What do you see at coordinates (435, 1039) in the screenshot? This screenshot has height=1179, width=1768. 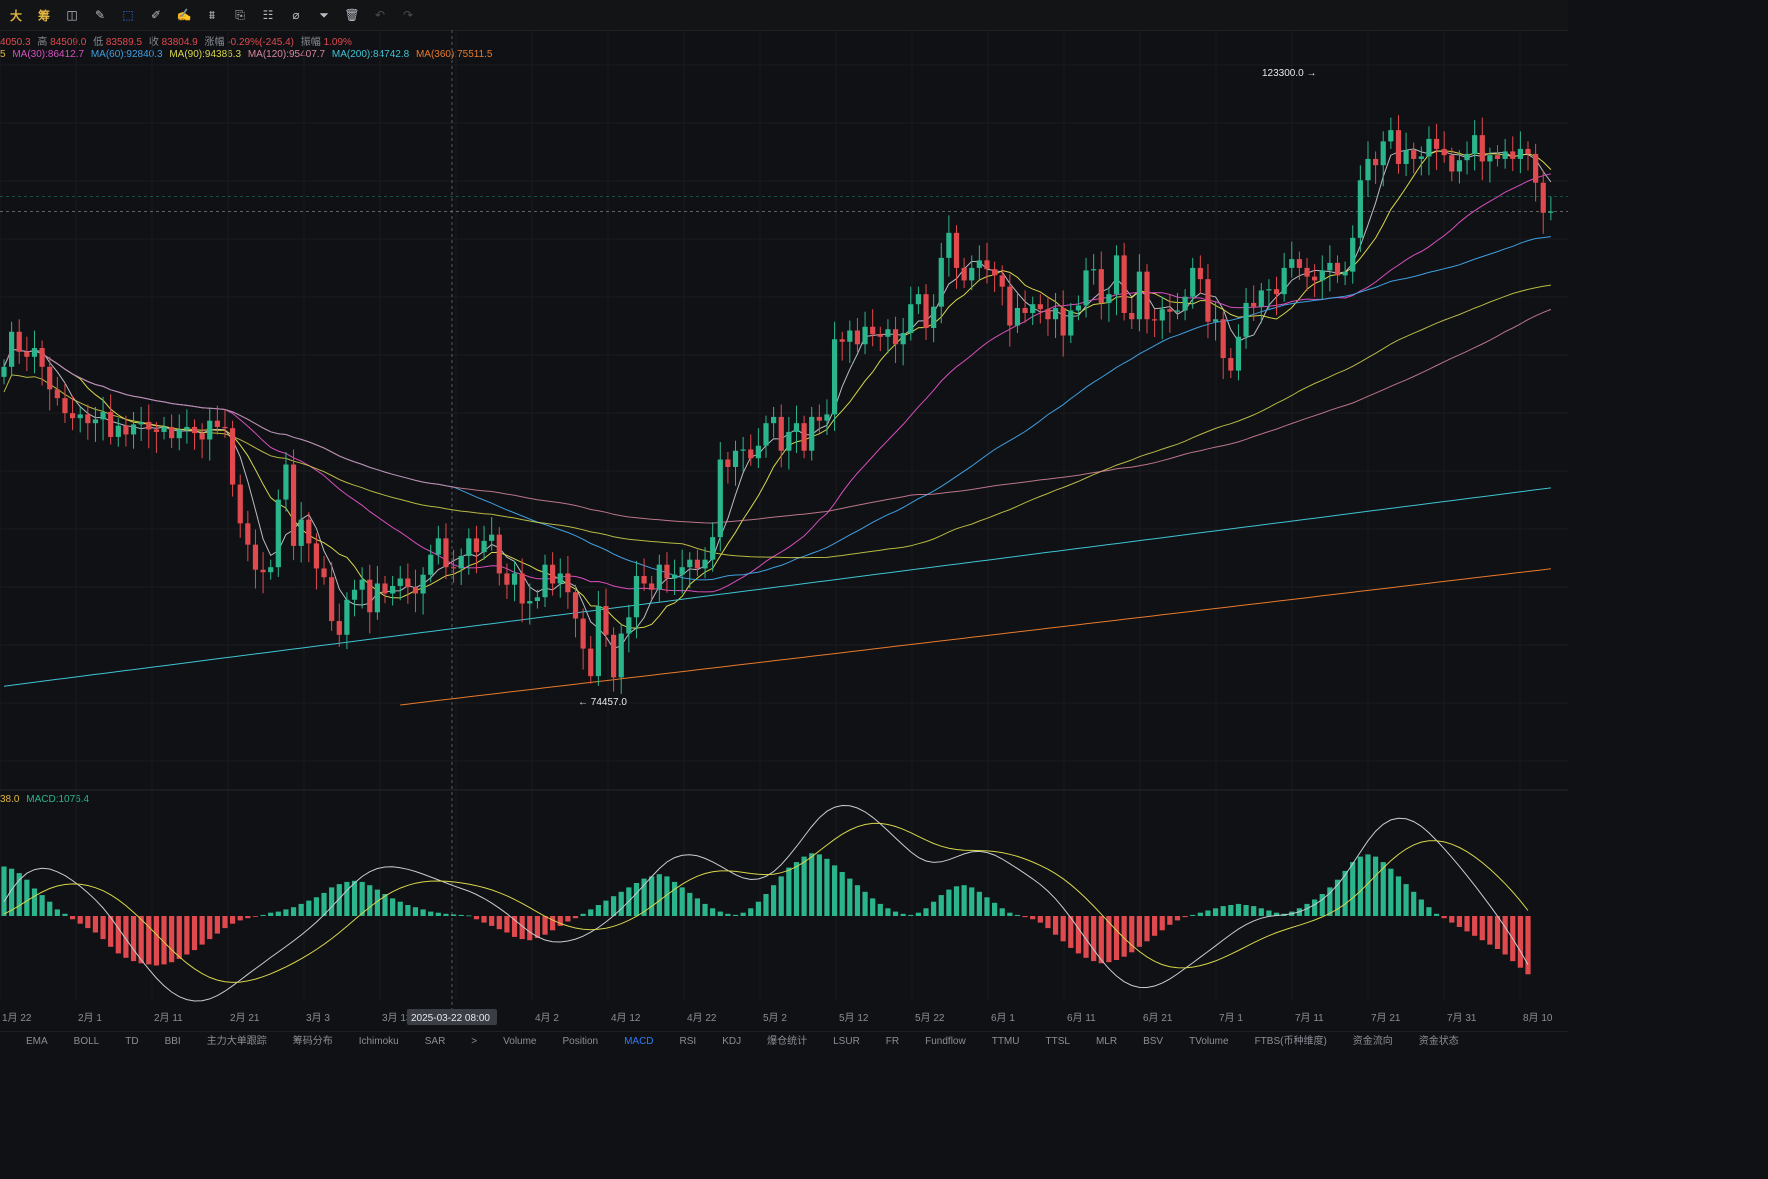 I see `tab-7: SAR` at bounding box center [435, 1039].